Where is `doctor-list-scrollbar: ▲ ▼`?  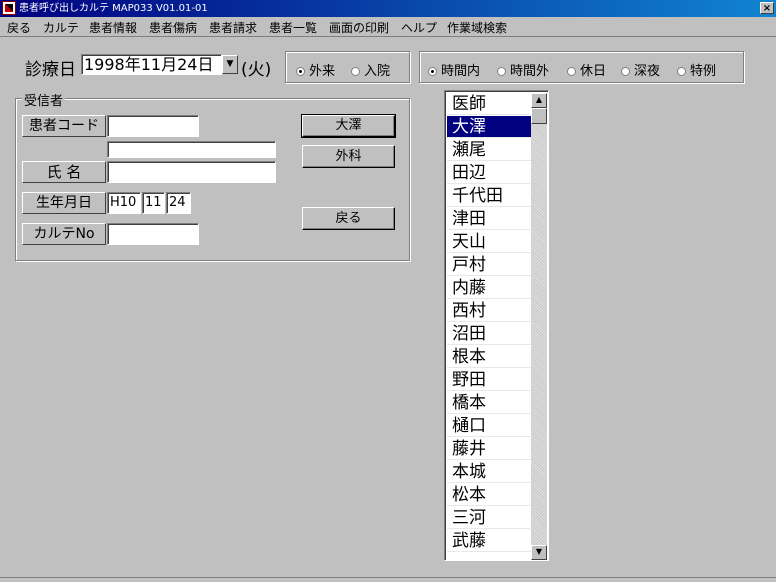 doctor-list-scrollbar: ▲ ▼ is located at coordinates (539, 326).